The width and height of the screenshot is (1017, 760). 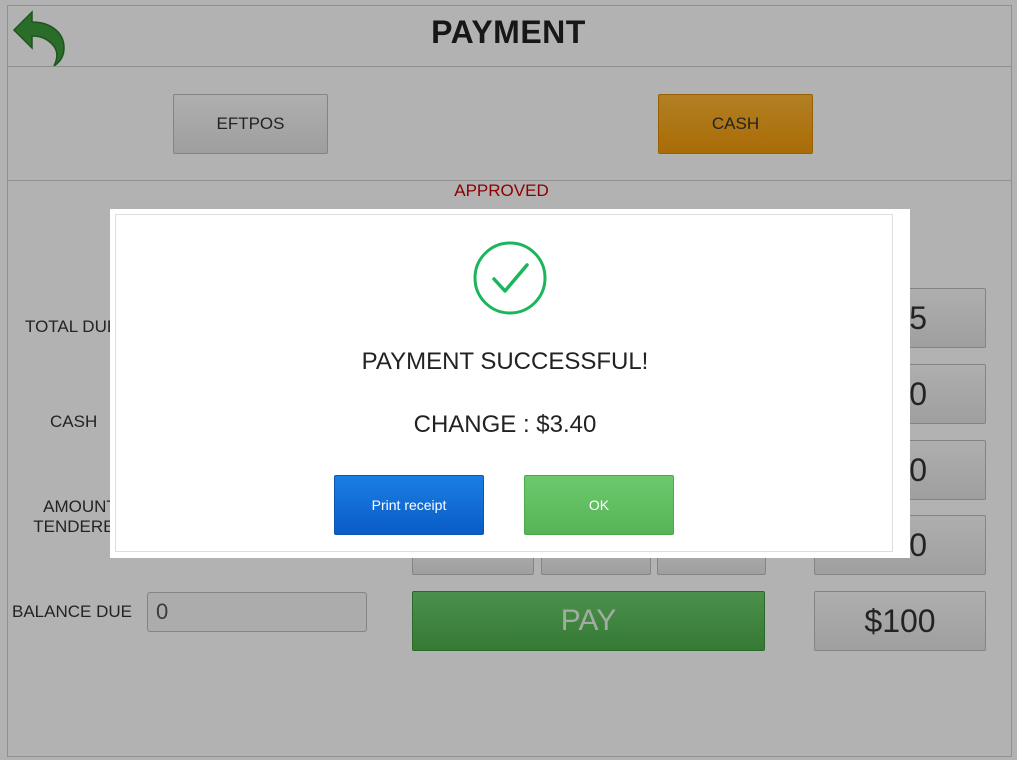 I want to click on payment-successful-text: PAYMENT SUCCESSFUL!, so click(x=505, y=361).